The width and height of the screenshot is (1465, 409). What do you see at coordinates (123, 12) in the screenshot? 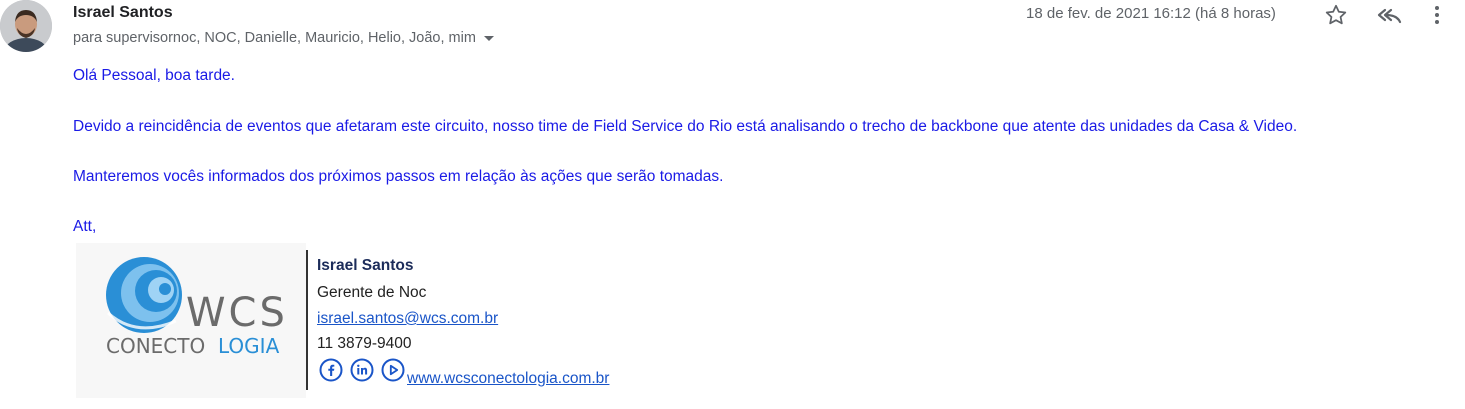
I see `sender-name: Israel Santos` at bounding box center [123, 12].